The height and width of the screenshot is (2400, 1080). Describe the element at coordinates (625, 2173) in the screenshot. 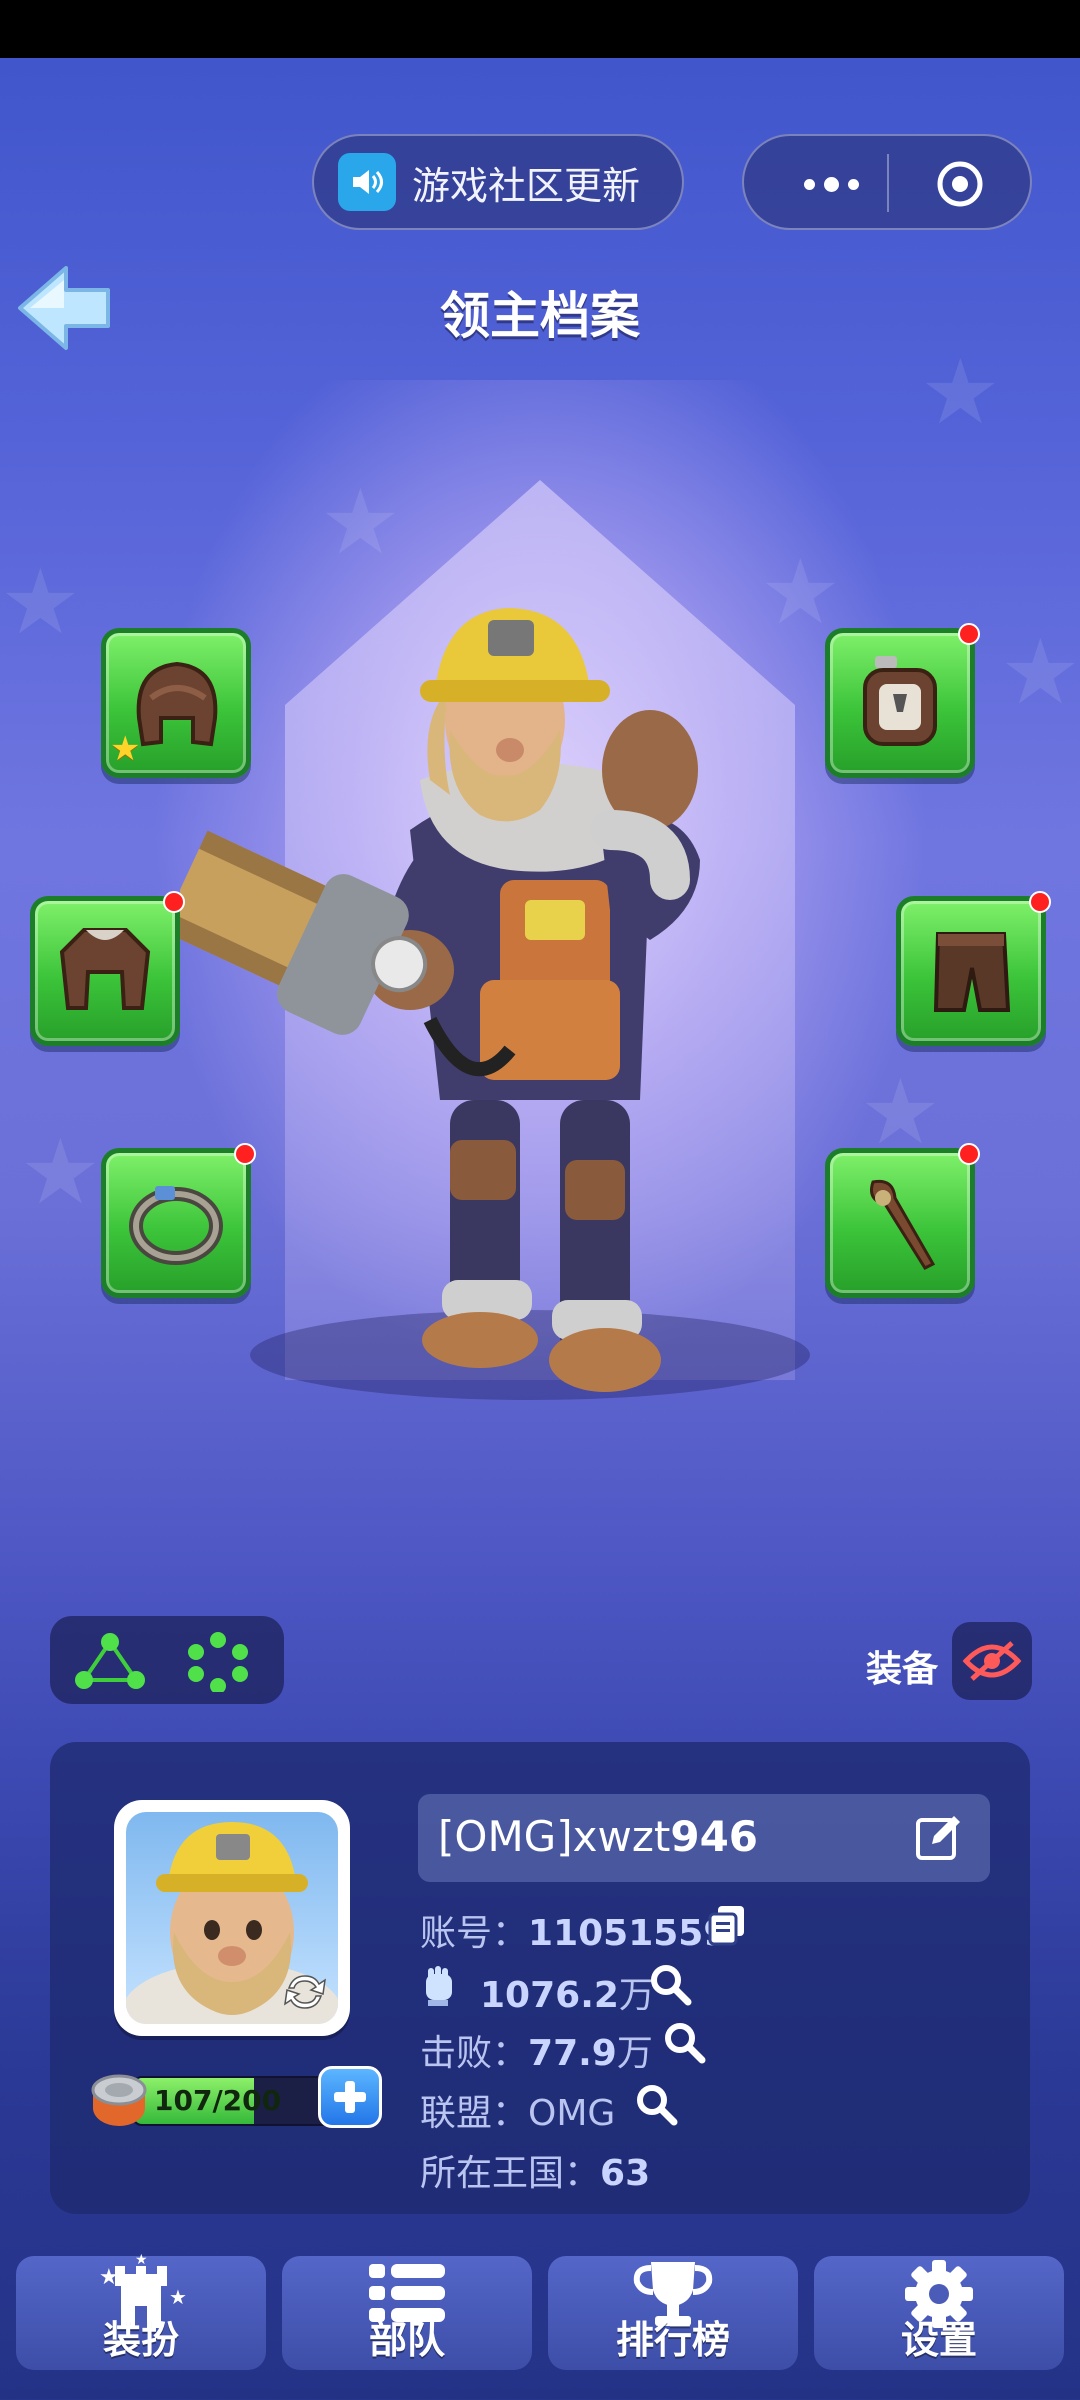

I see `kingdom-value: 63` at that location.